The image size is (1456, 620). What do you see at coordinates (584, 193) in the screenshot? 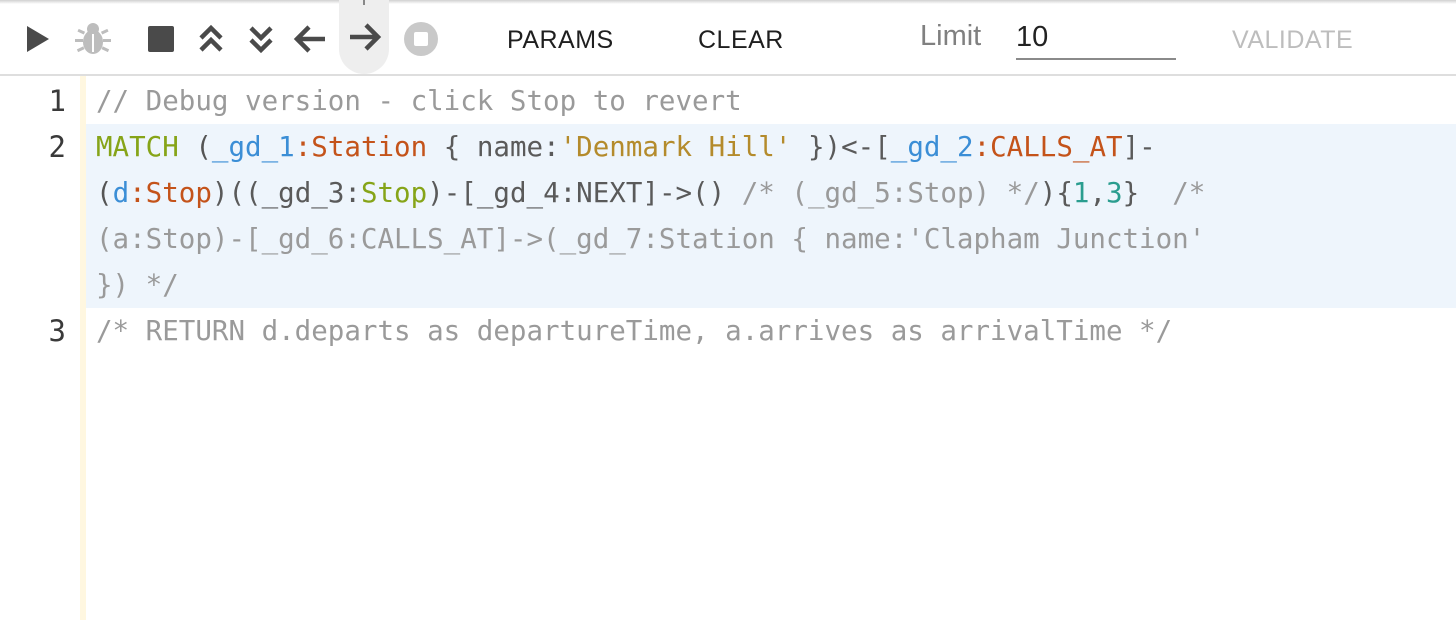
I see `code-text: )-[_gd_4:NEXT]->()` at bounding box center [584, 193].